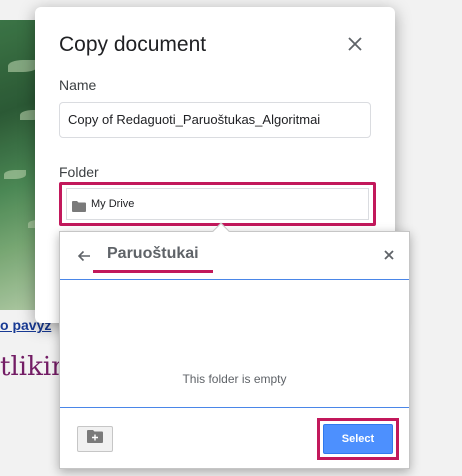 This screenshot has width=462, height=476. What do you see at coordinates (153, 271) in the screenshot?
I see `title-highlight-underline` at bounding box center [153, 271].